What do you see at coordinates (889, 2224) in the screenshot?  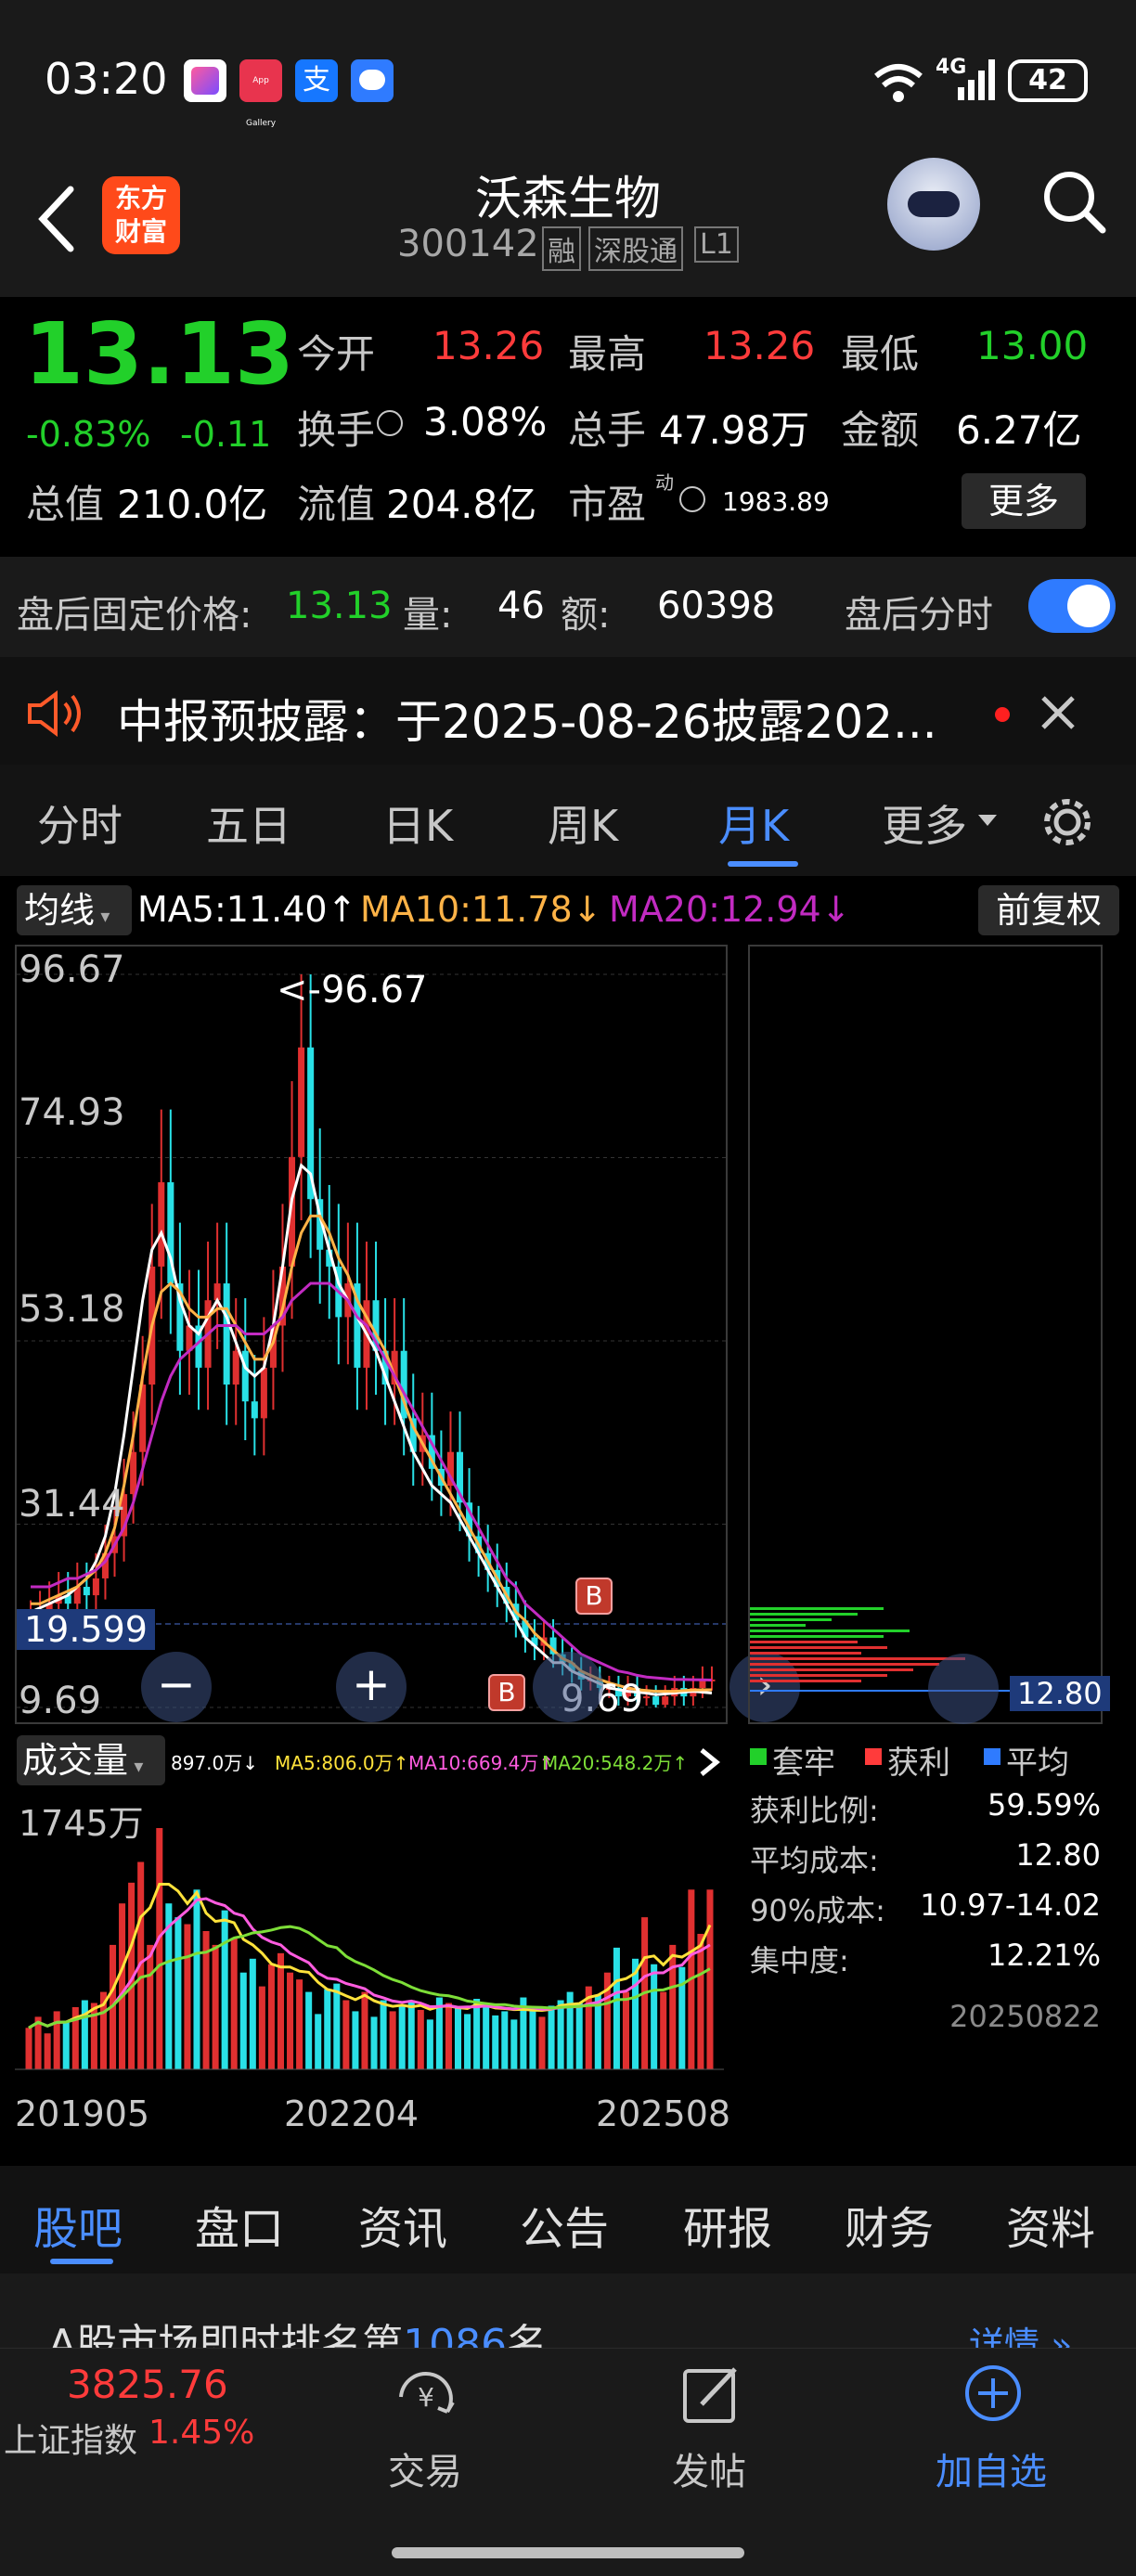 I see `tab-financials: 财务` at bounding box center [889, 2224].